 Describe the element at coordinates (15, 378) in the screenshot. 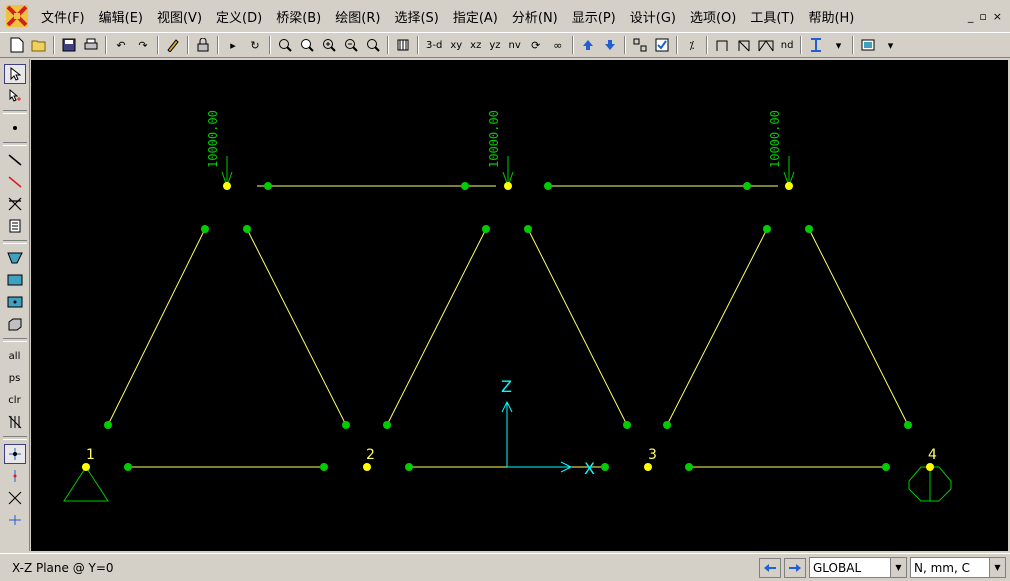

I see `get-previous-selection-button: ps` at that location.